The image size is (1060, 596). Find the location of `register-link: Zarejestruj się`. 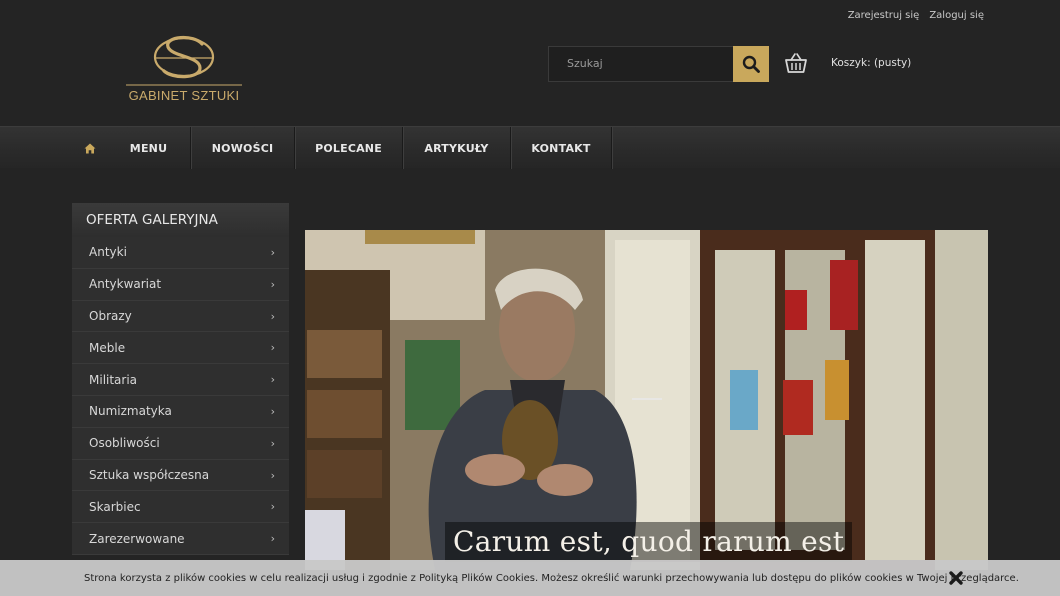

register-link: Zarejestruj się is located at coordinates (884, 15).